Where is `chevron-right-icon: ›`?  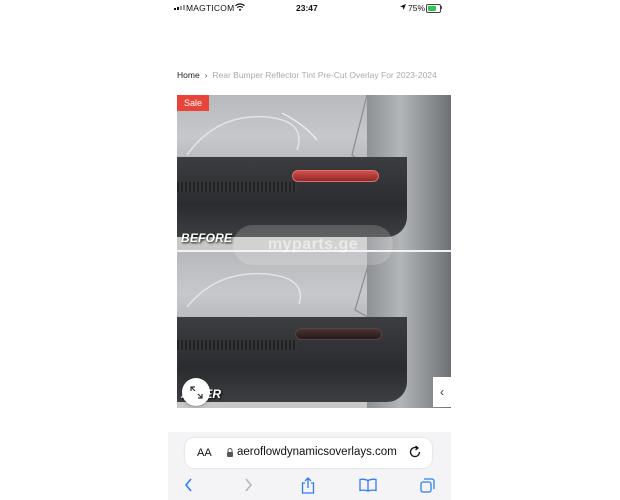
chevron-right-icon: › is located at coordinates (206, 75).